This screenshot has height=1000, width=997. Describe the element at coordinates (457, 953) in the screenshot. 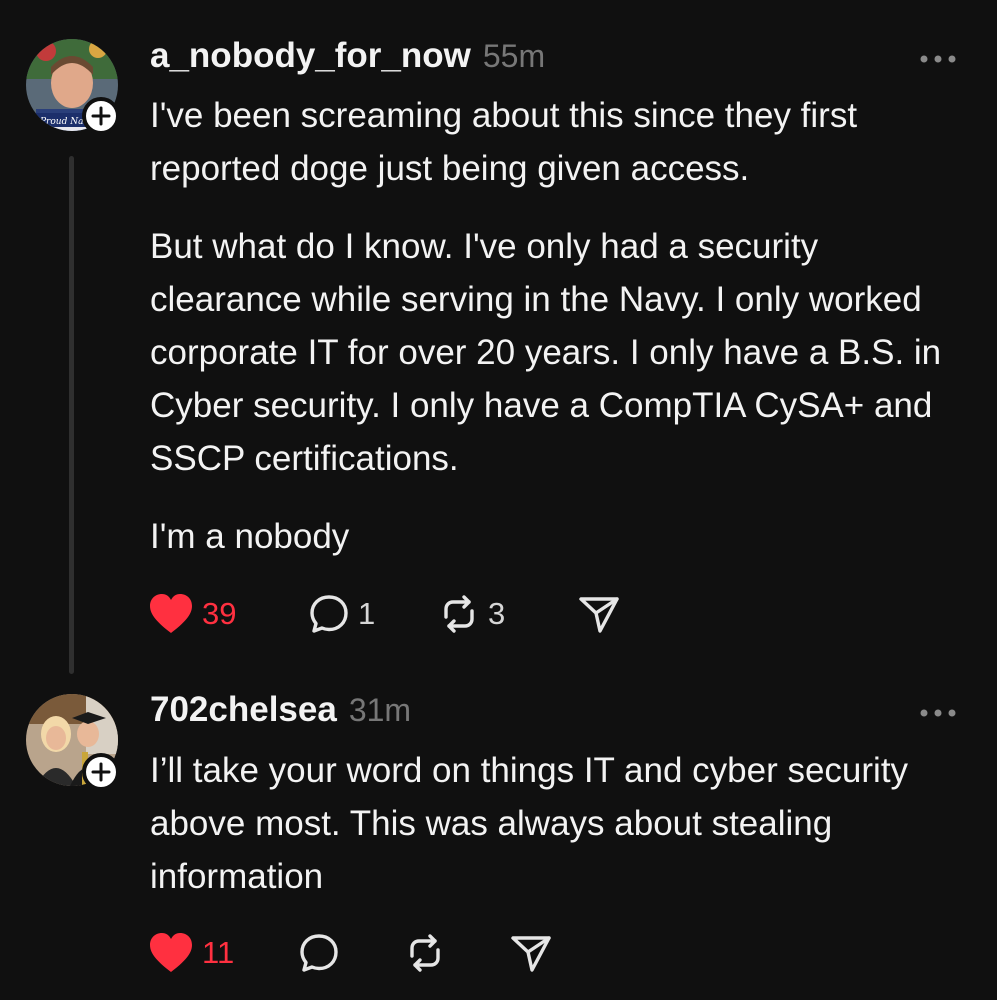

I see `repost-button` at that location.